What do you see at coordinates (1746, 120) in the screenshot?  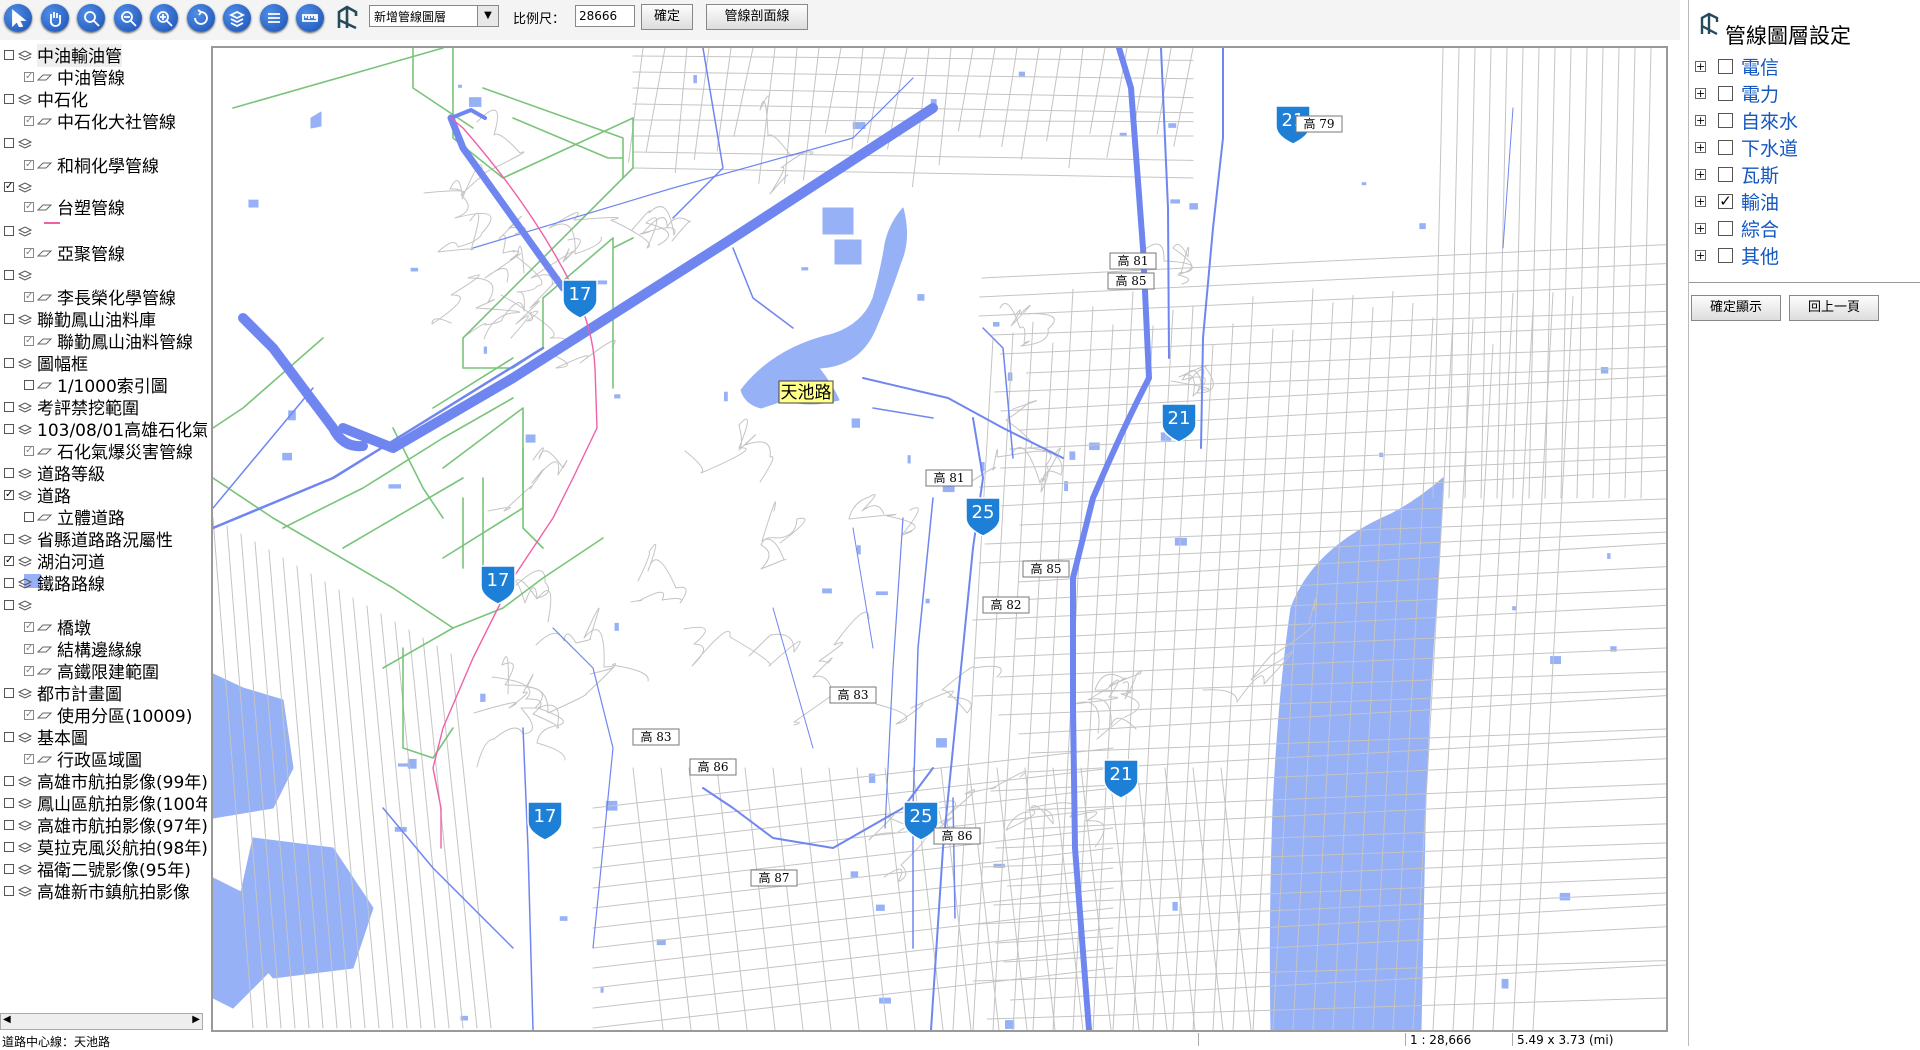 I see `pipe-layer-item: +自來水` at bounding box center [1746, 120].